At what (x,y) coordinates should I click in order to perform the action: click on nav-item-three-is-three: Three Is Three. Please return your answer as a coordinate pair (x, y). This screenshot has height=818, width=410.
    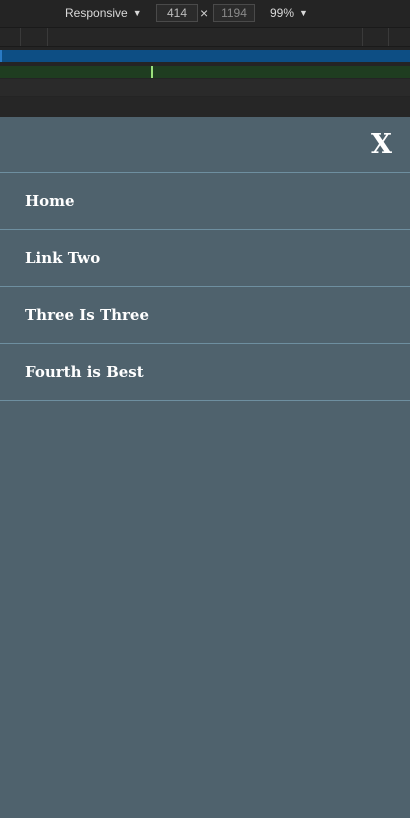
    Looking at the image, I should click on (205, 315).